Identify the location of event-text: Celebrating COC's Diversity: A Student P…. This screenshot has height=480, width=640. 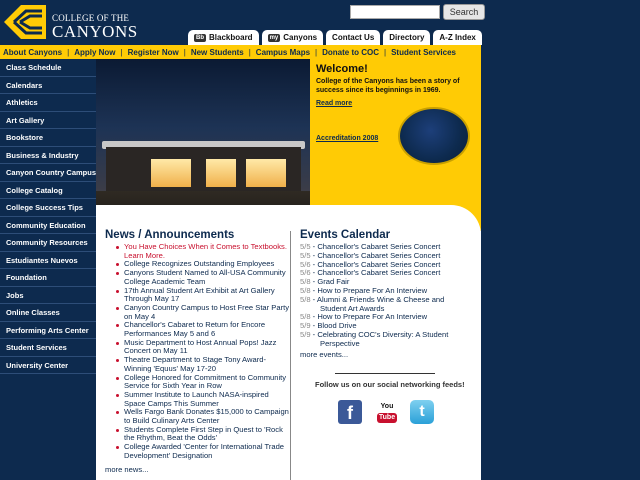
(383, 338).